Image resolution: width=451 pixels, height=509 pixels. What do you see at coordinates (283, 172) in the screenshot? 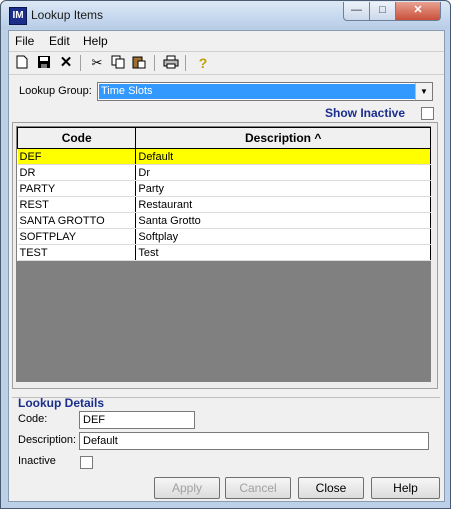
I see `cell-description: Dr` at bounding box center [283, 172].